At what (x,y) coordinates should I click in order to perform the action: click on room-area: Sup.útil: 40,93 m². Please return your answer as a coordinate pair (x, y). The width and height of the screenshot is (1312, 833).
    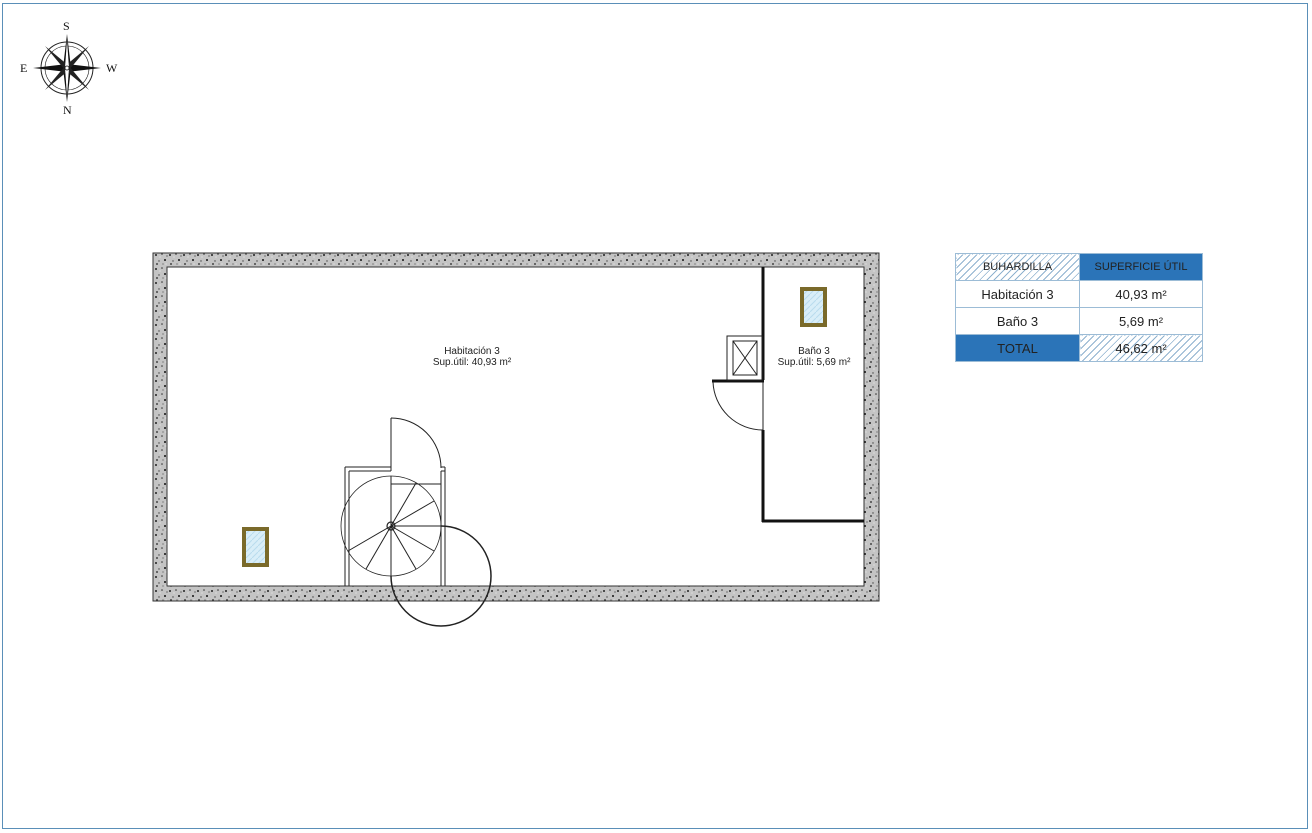
    Looking at the image, I should click on (472, 362).